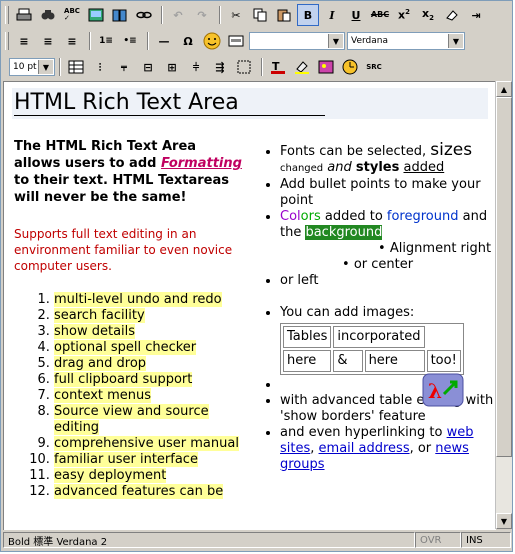  Describe the element at coordinates (100, 67) in the screenshot. I see `insert-column-icon: ⫶` at that location.